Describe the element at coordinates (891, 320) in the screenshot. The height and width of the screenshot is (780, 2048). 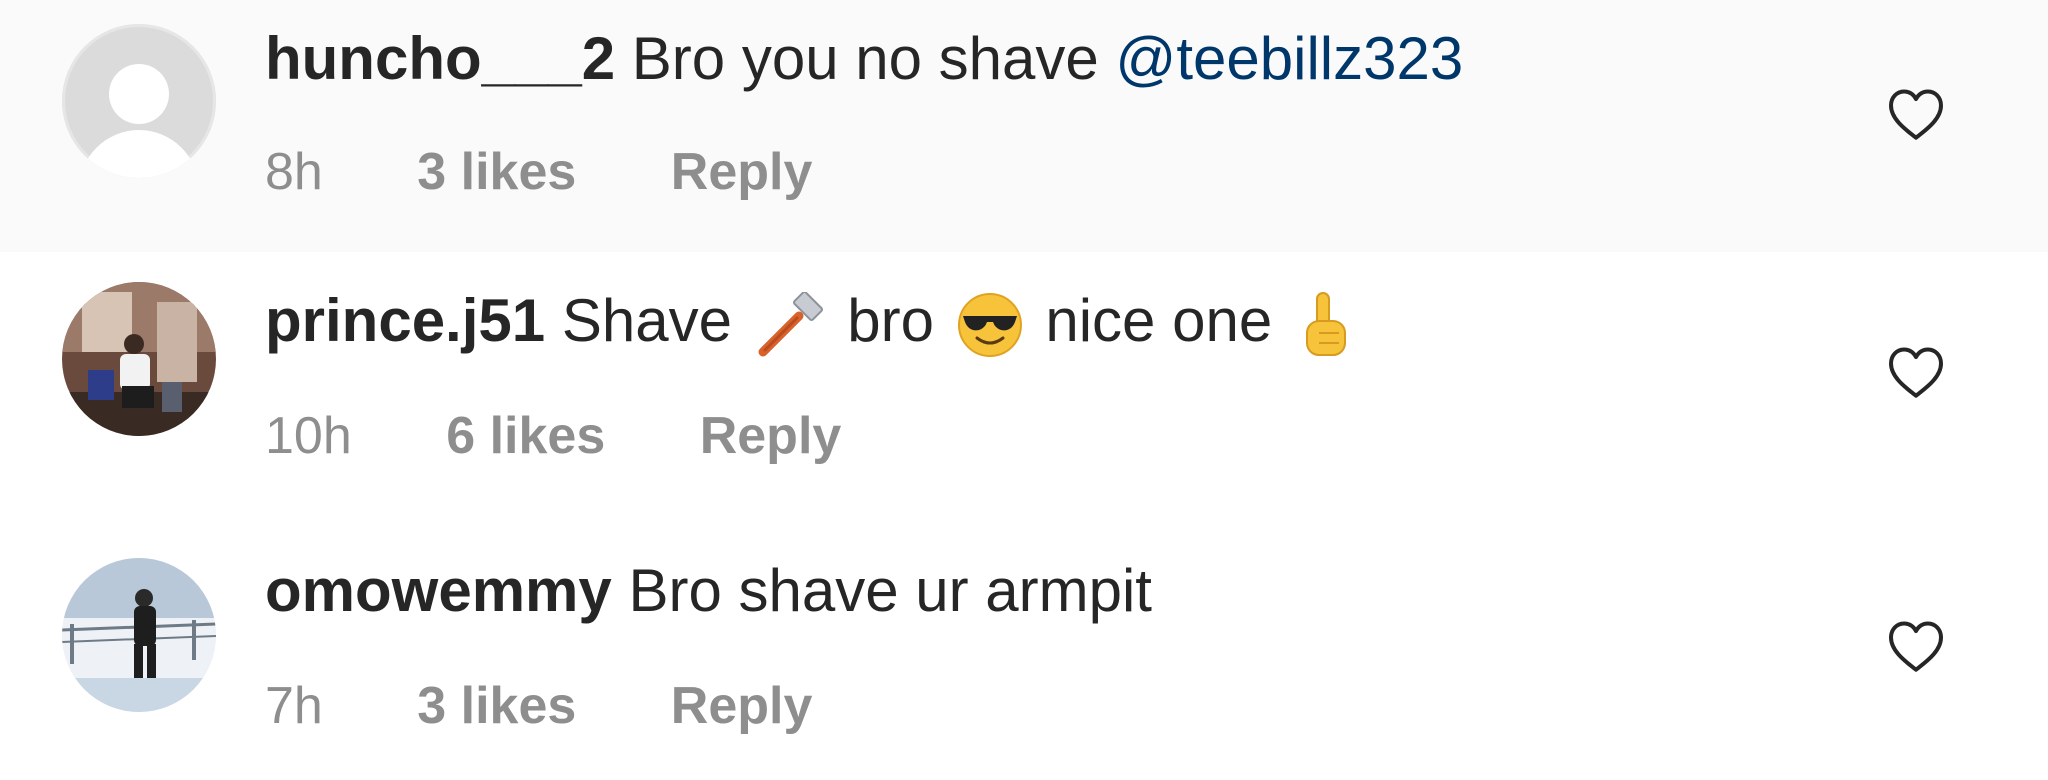
I see `comment-text: bro` at that location.